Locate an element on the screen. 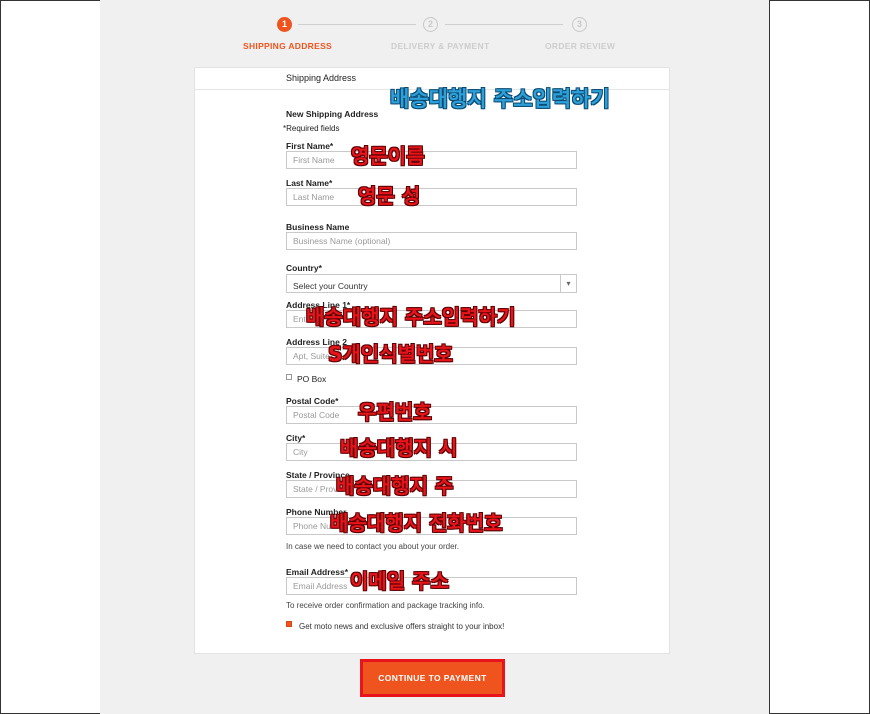 This screenshot has height=714, width=870. step-2-label: DELIVERY & PAYMENT is located at coordinates (440, 46).